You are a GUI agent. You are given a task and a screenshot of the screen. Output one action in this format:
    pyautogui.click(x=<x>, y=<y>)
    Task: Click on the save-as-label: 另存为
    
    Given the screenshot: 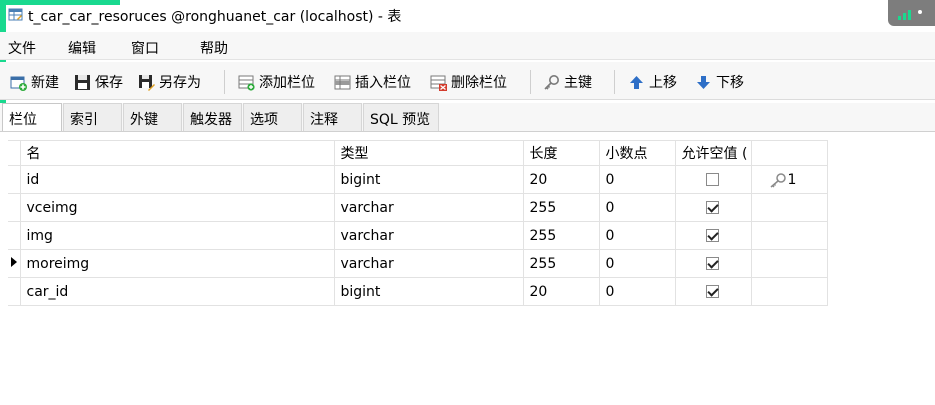 What is the action you would take?
    pyautogui.click(x=180, y=83)
    